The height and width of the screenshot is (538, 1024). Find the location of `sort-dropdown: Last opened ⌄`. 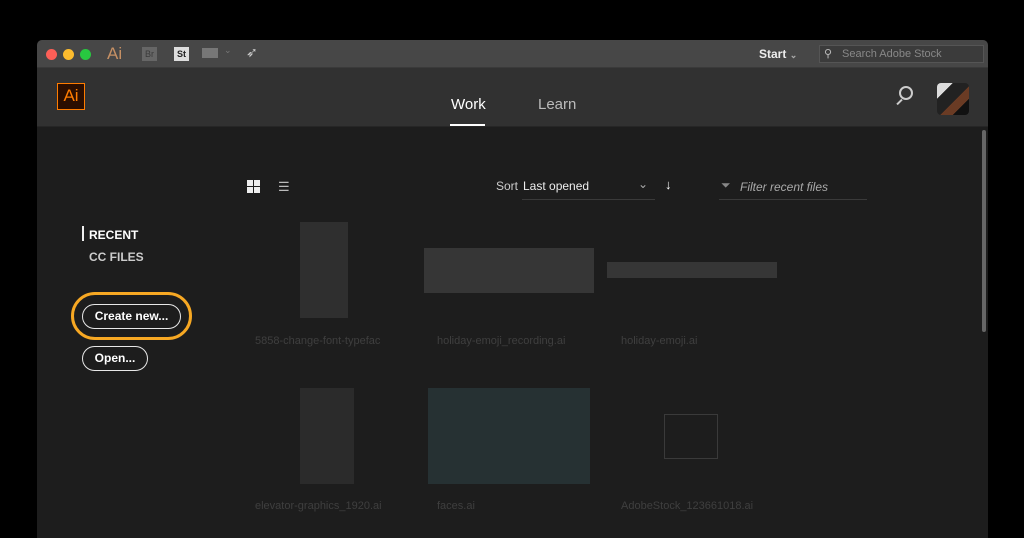

sort-dropdown: Last opened ⌄ is located at coordinates (588, 187).